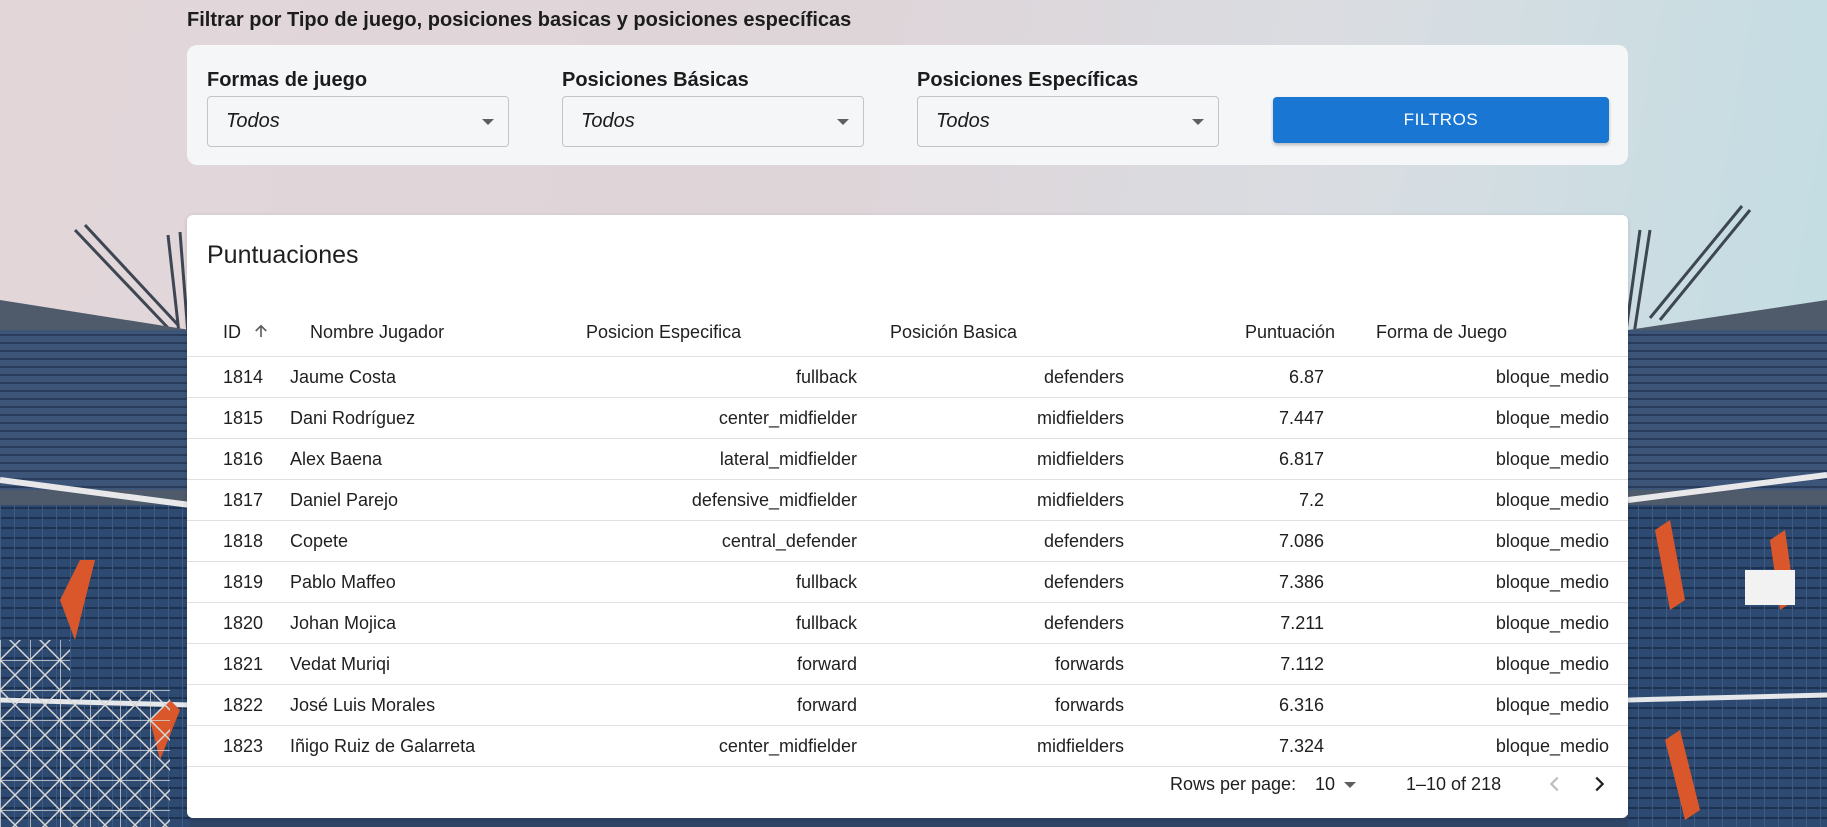 The image size is (1827, 827). What do you see at coordinates (1302, 664) in the screenshot?
I see `cell-puntuacion: 7.112` at bounding box center [1302, 664].